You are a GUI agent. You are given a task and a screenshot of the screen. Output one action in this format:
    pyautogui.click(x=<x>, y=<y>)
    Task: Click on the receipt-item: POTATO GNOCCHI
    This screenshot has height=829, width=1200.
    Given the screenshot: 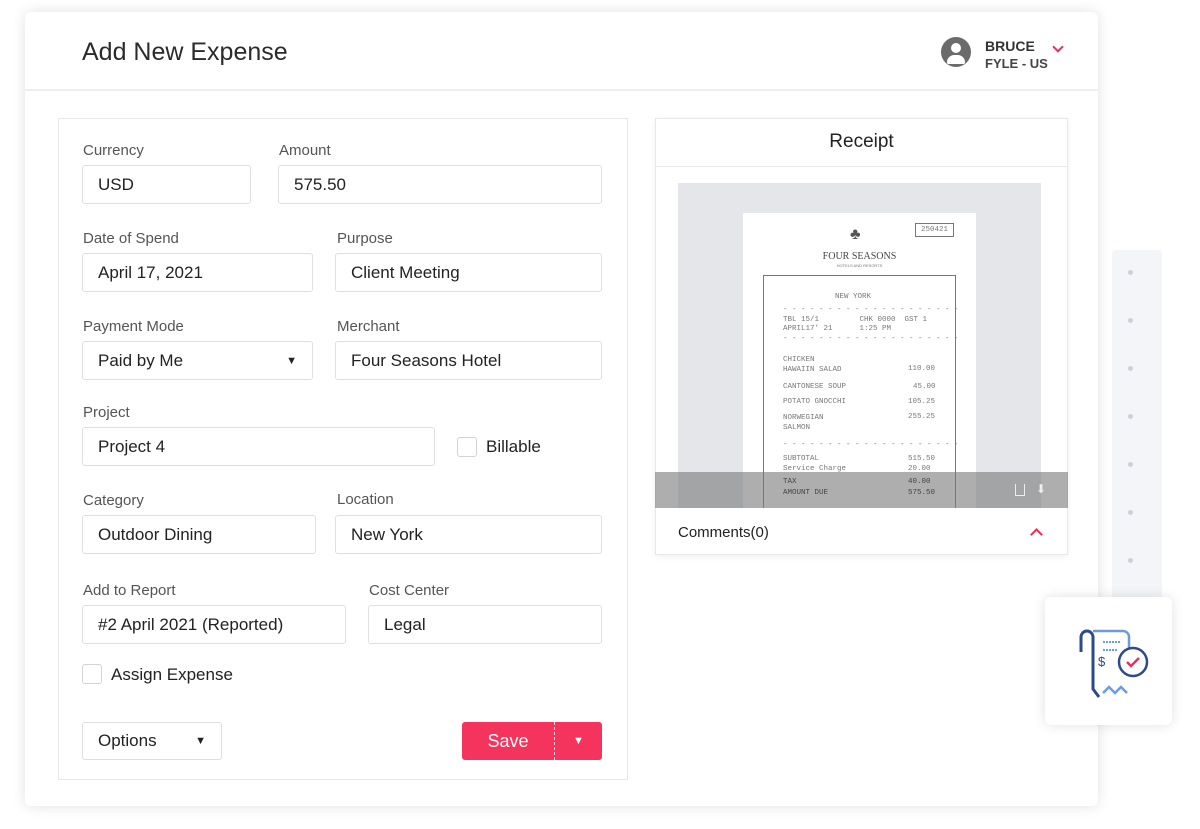 What is the action you would take?
    pyautogui.click(x=815, y=402)
    